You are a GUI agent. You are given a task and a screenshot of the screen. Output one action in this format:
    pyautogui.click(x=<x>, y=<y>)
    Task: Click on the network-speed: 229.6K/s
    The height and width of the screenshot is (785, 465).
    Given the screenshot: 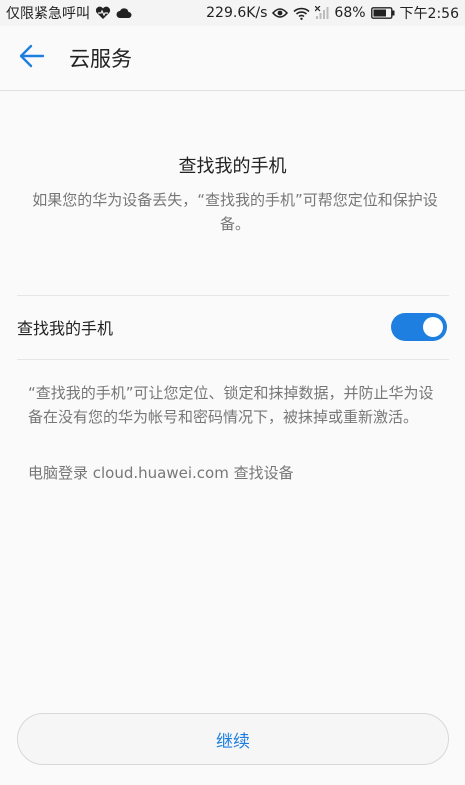 What is the action you would take?
    pyautogui.click(x=237, y=13)
    